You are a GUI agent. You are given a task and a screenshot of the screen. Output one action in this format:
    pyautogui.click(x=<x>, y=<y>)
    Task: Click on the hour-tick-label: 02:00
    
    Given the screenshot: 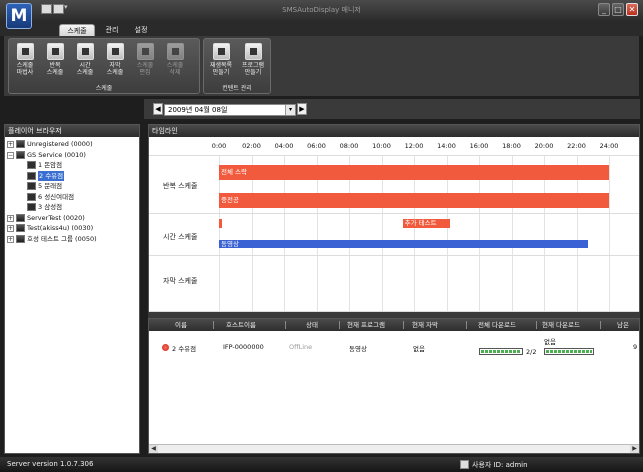 What is the action you would take?
    pyautogui.click(x=251, y=146)
    